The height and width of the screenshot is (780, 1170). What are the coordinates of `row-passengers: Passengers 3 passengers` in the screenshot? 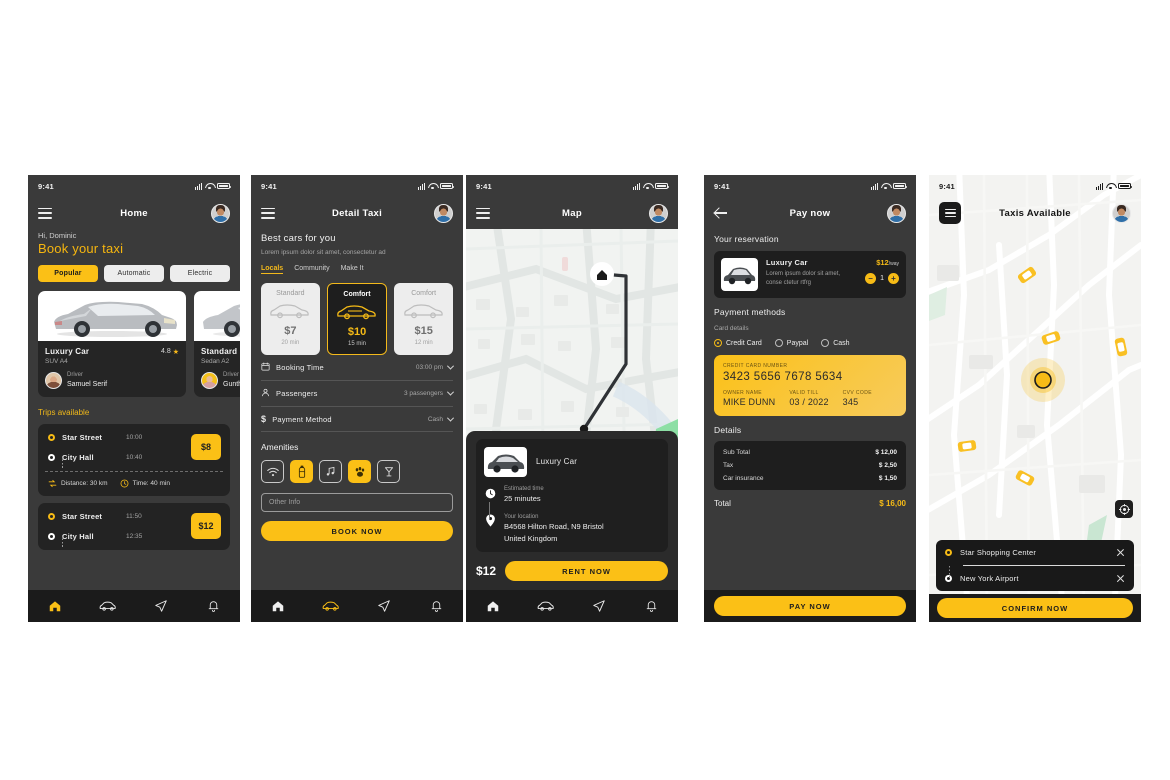 It's located at (358, 394).